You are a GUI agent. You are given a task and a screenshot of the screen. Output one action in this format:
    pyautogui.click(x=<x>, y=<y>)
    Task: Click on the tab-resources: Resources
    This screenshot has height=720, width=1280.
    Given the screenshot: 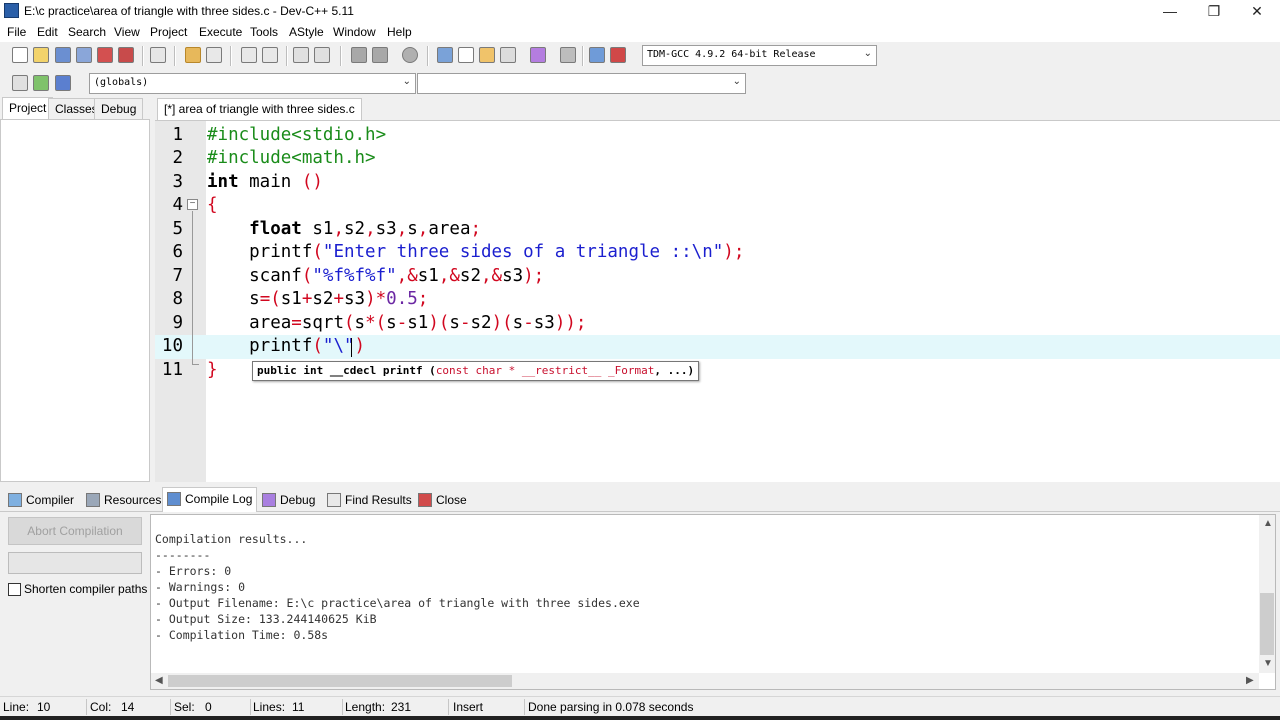 What is the action you would take?
    pyautogui.click(x=123, y=500)
    